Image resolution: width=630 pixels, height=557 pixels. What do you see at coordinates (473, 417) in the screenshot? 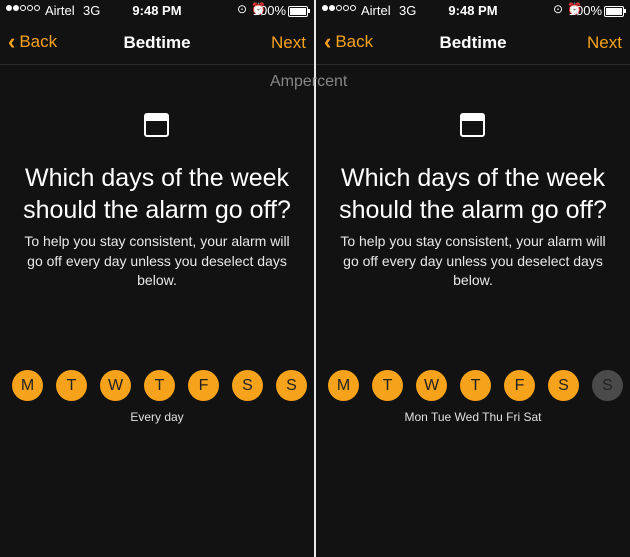
I see `selected-days-summary: Mon Tue Wed Thu Fri Sat` at bounding box center [473, 417].